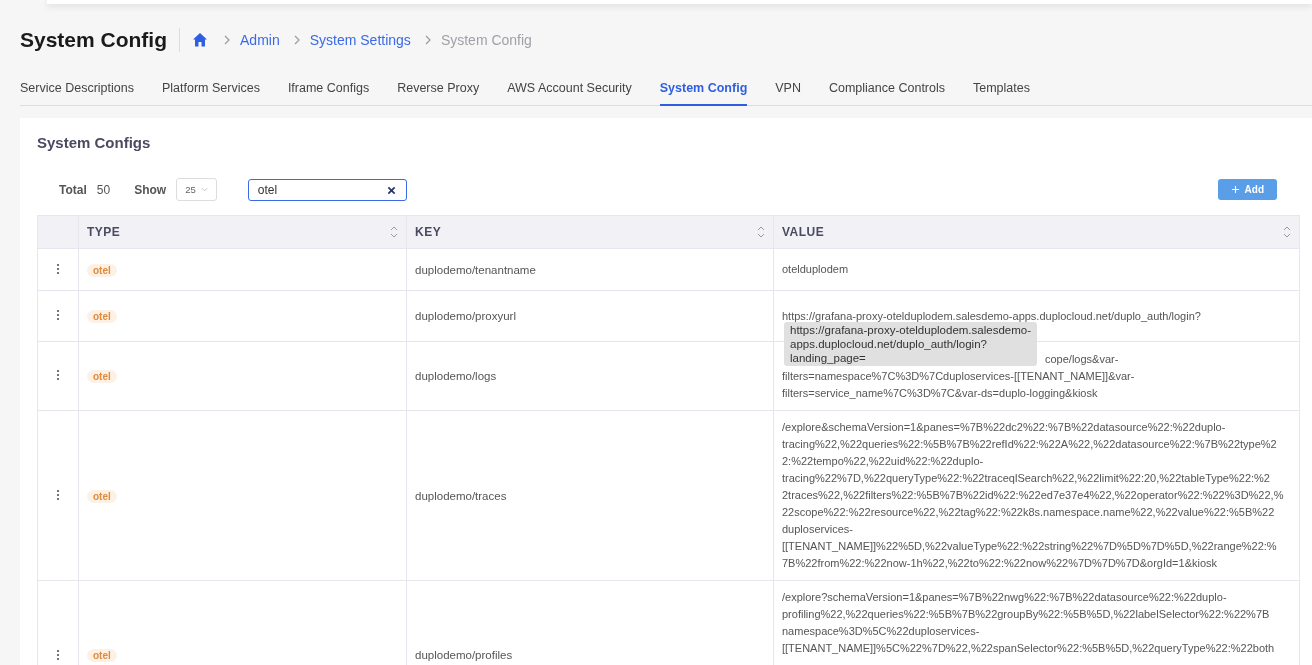 The image size is (1312, 665). Describe the element at coordinates (465, 316) in the screenshot. I see `table-cell: duplodemo/proxyurl` at that location.